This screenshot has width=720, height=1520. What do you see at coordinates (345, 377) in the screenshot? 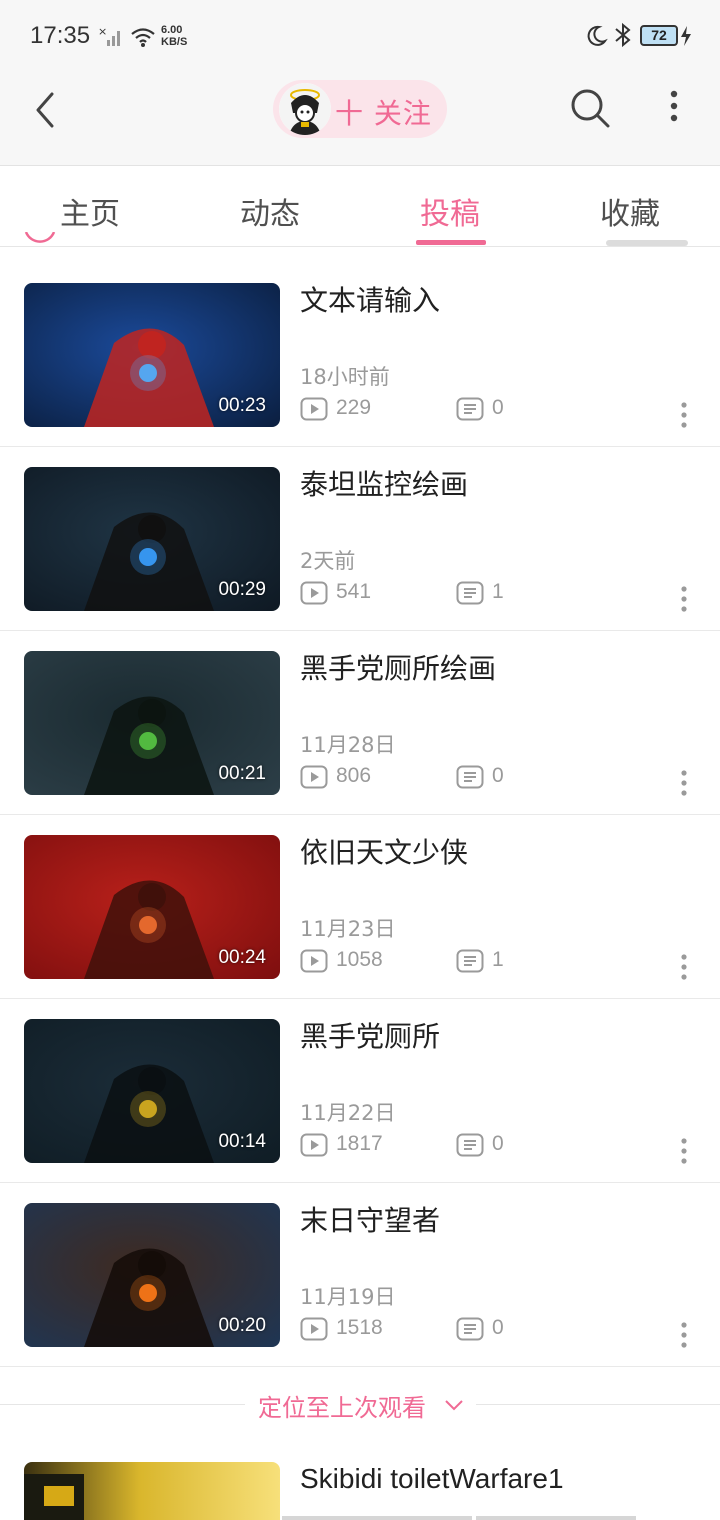
I see `video-date: 18小时前` at bounding box center [345, 377].